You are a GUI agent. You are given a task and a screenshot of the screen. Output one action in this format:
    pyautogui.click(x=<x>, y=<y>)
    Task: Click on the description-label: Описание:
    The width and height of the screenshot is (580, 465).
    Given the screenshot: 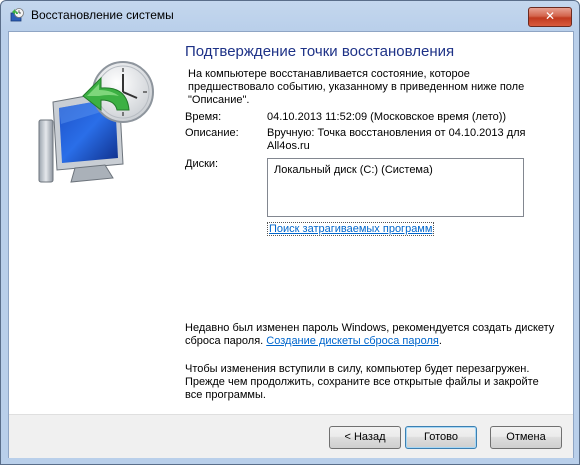 What is the action you would take?
    pyautogui.click(x=212, y=133)
    